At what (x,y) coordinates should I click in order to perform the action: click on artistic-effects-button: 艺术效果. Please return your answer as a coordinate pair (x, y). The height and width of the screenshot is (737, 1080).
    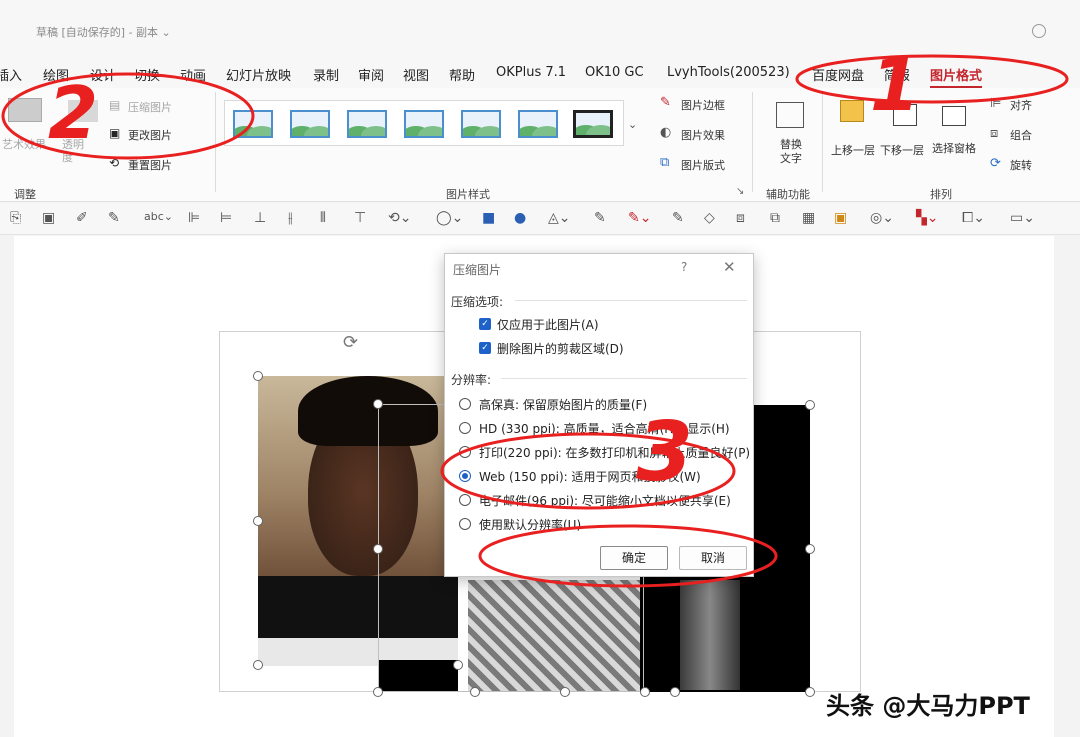
    Looking at the image, I should click on (24, 144).